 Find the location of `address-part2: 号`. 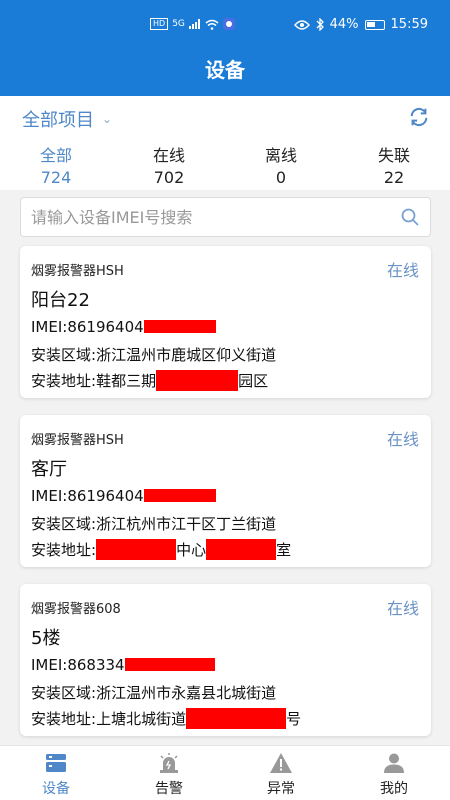

address-part2: 号 is located at coordinates (294, 719).